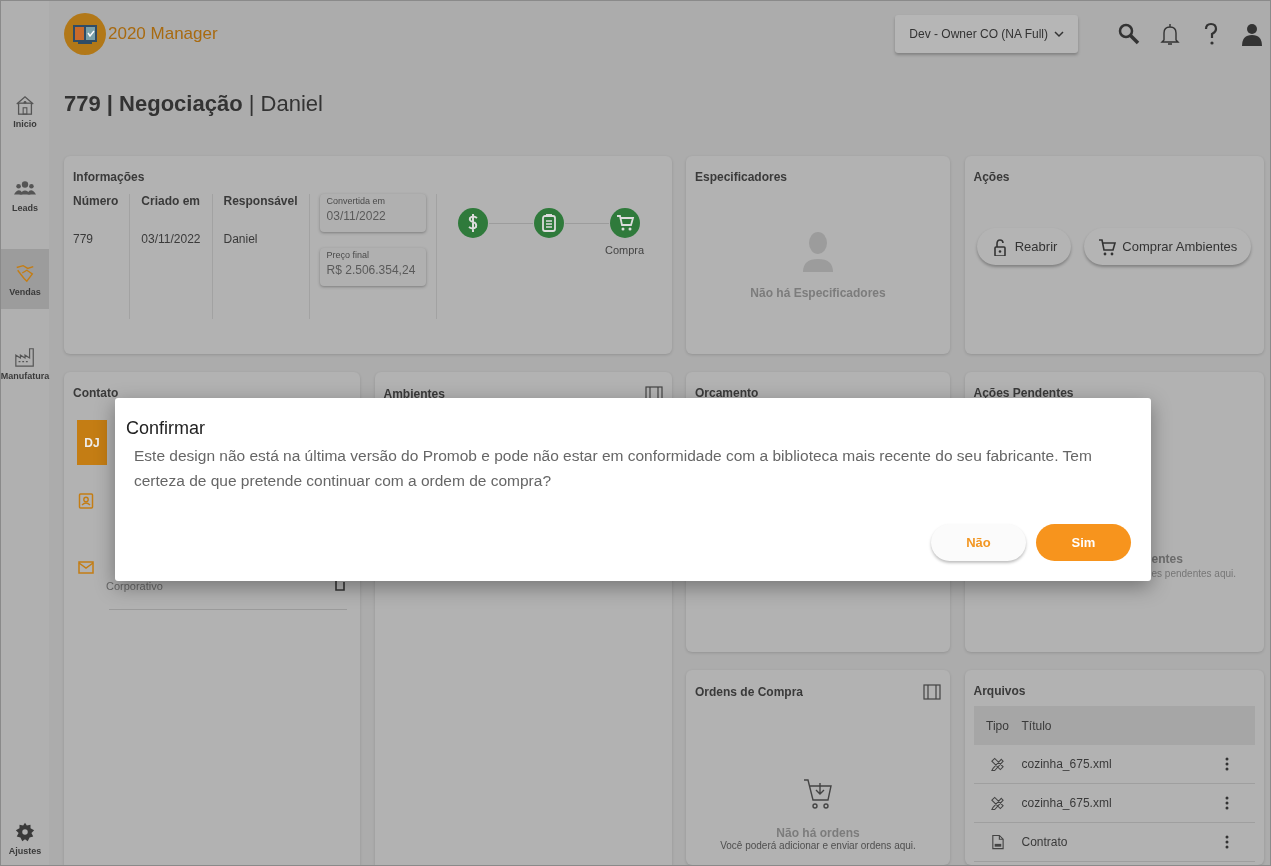 This screenshot has width=1271, height=866. What do you see at coordinates (727, 393) in the screenshot?
I see `card-title: Orcamento` at bounding box center [727, 393].